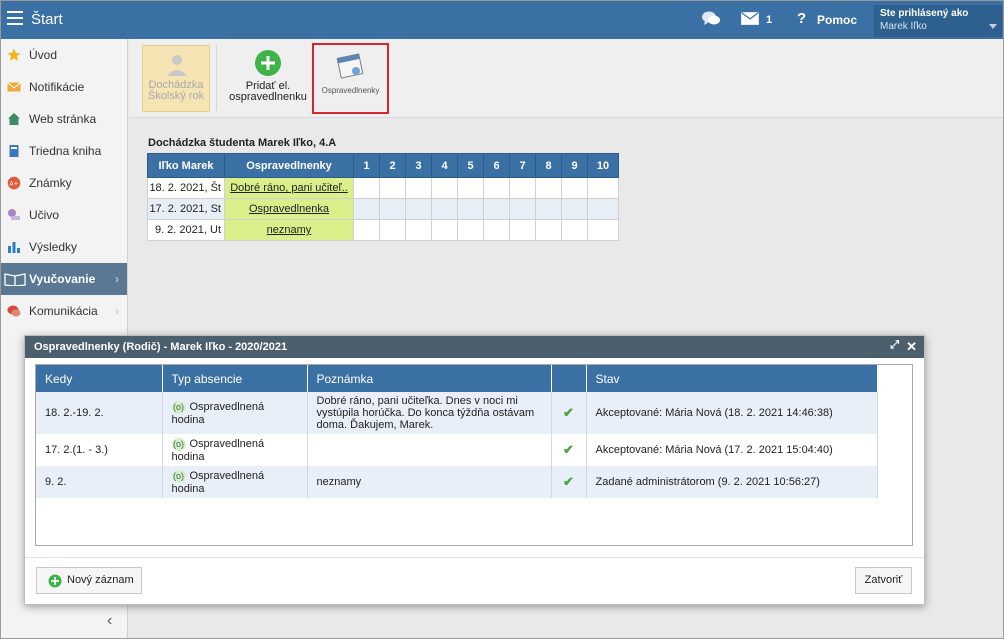 Image resolution: width=1004 pixels, height=639 pixels. Describe the element at coordinates (53, 247) in the screenshot. I see `sidebar-item-label: Výsledky` at that location.